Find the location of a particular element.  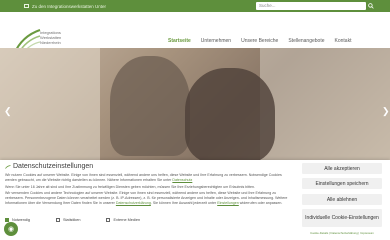

accept-all-button: Alle akzeptieren is located at coordinates (342, 168).